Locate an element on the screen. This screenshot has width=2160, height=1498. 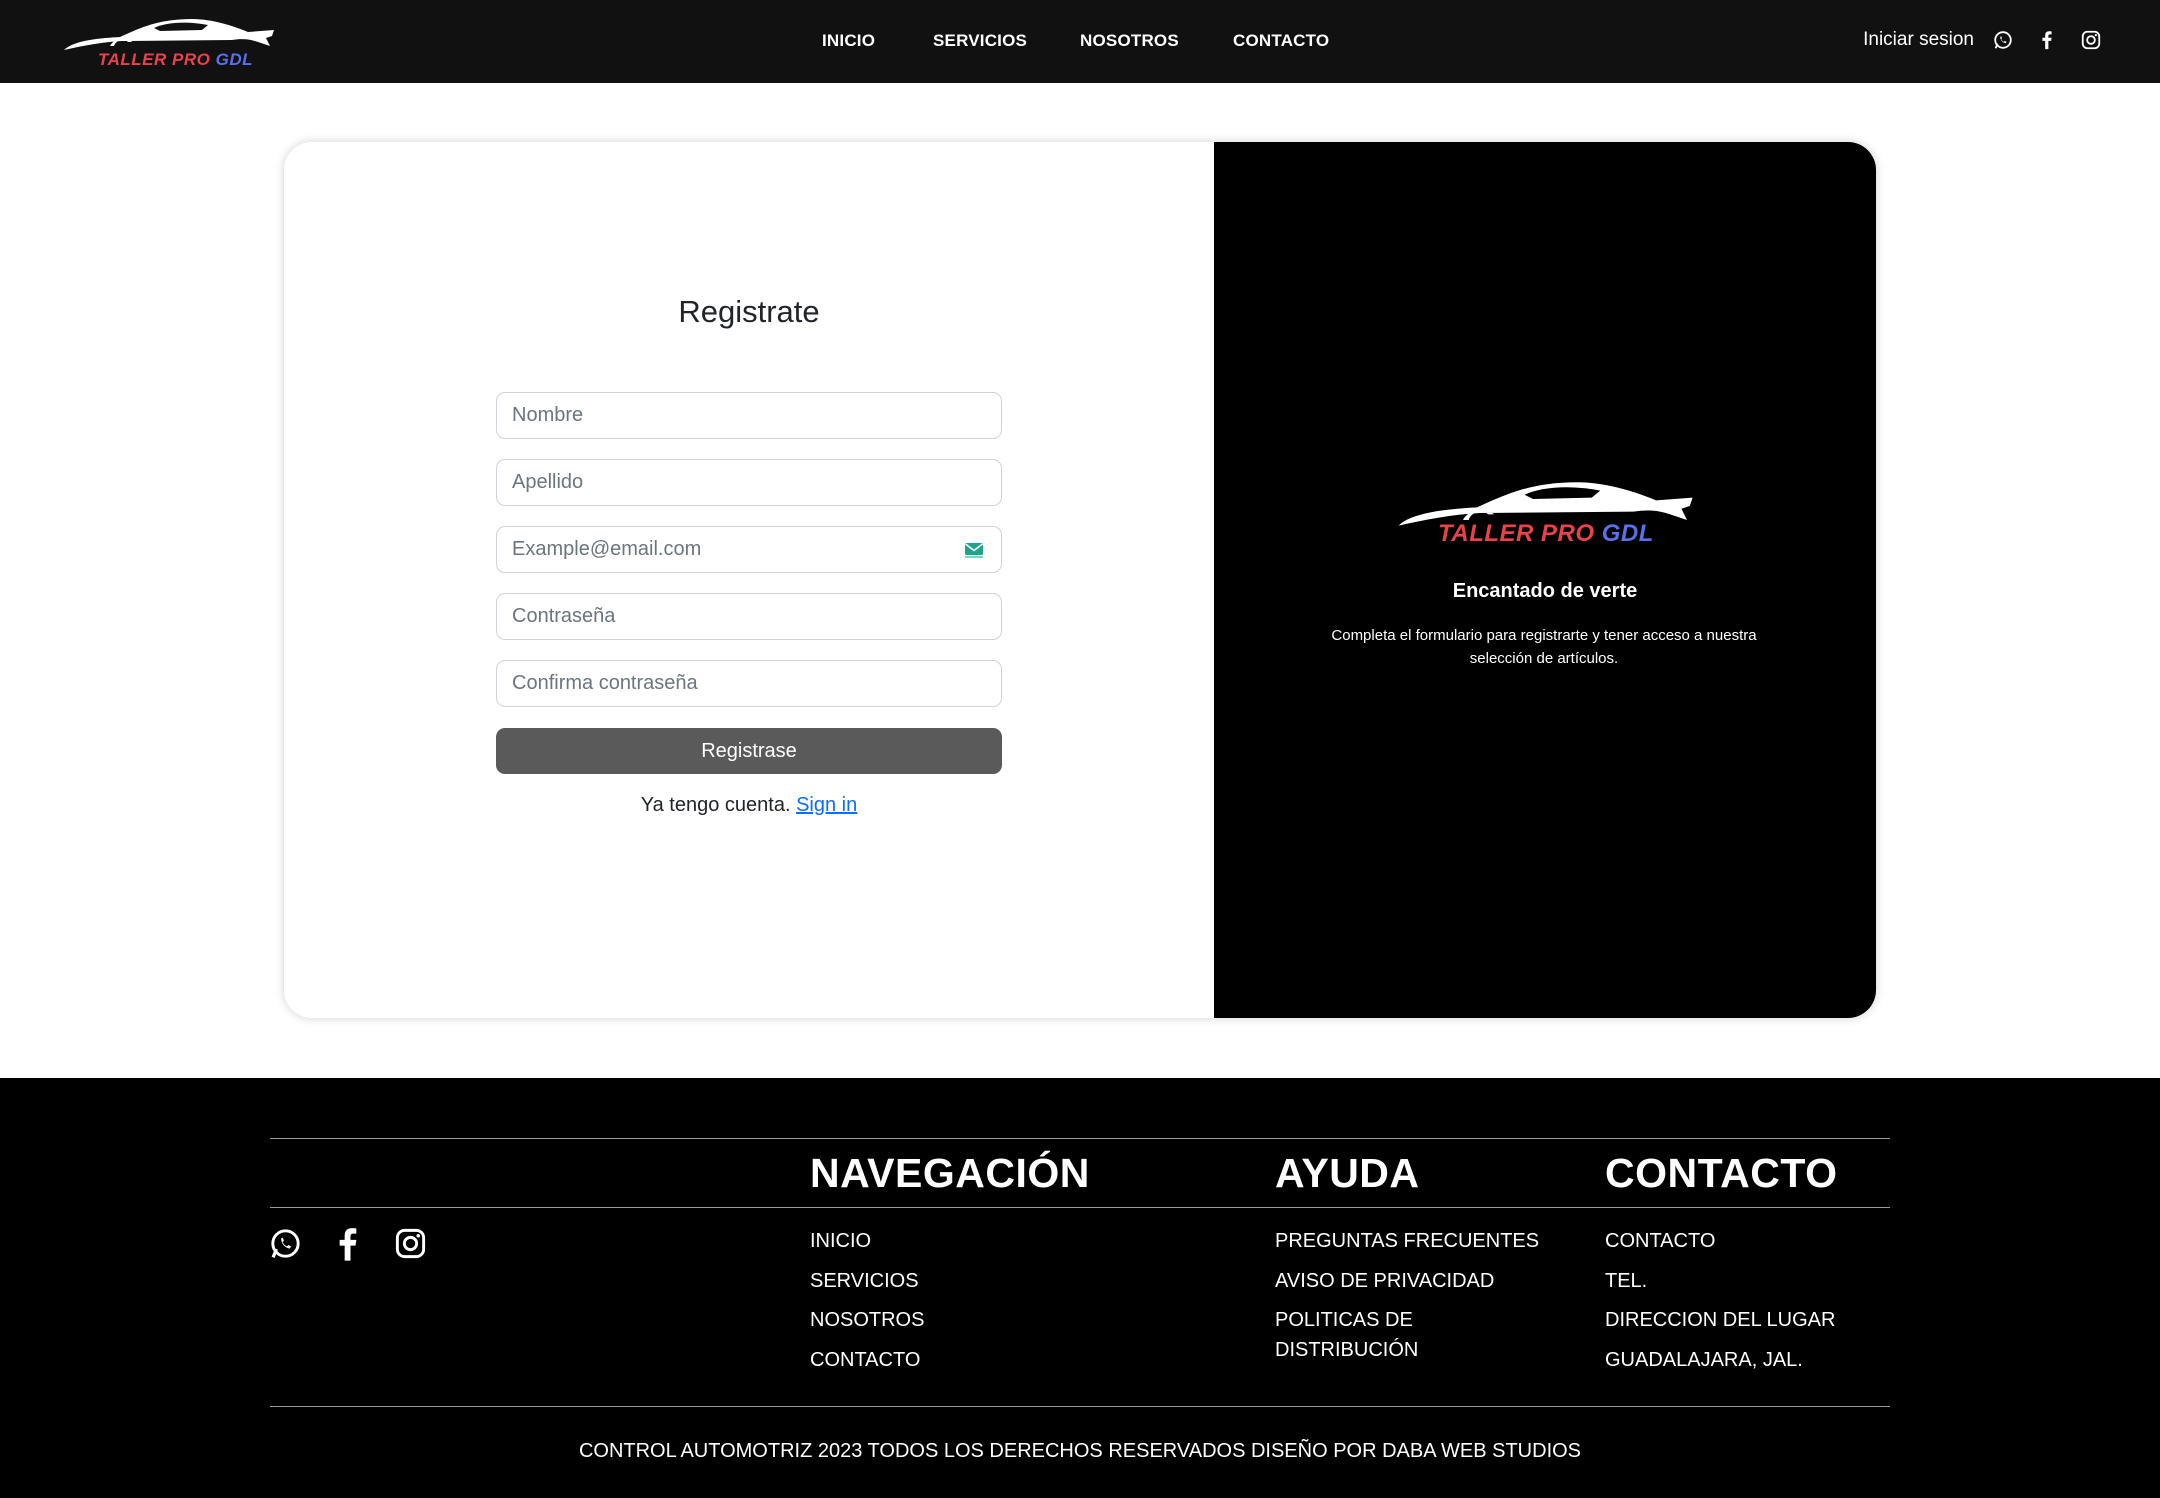
mail-icon is located at coordinates (974, 550).